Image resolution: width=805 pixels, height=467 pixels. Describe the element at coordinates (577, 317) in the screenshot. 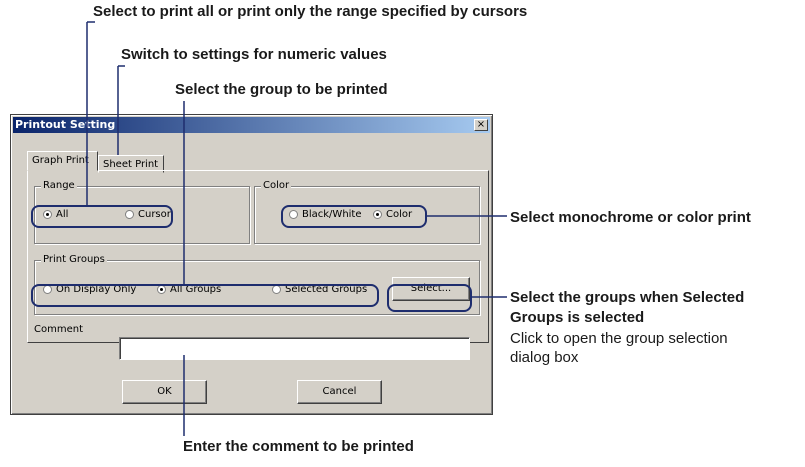

I see `callout-groups-selected-2: Groups is selected` at that location.